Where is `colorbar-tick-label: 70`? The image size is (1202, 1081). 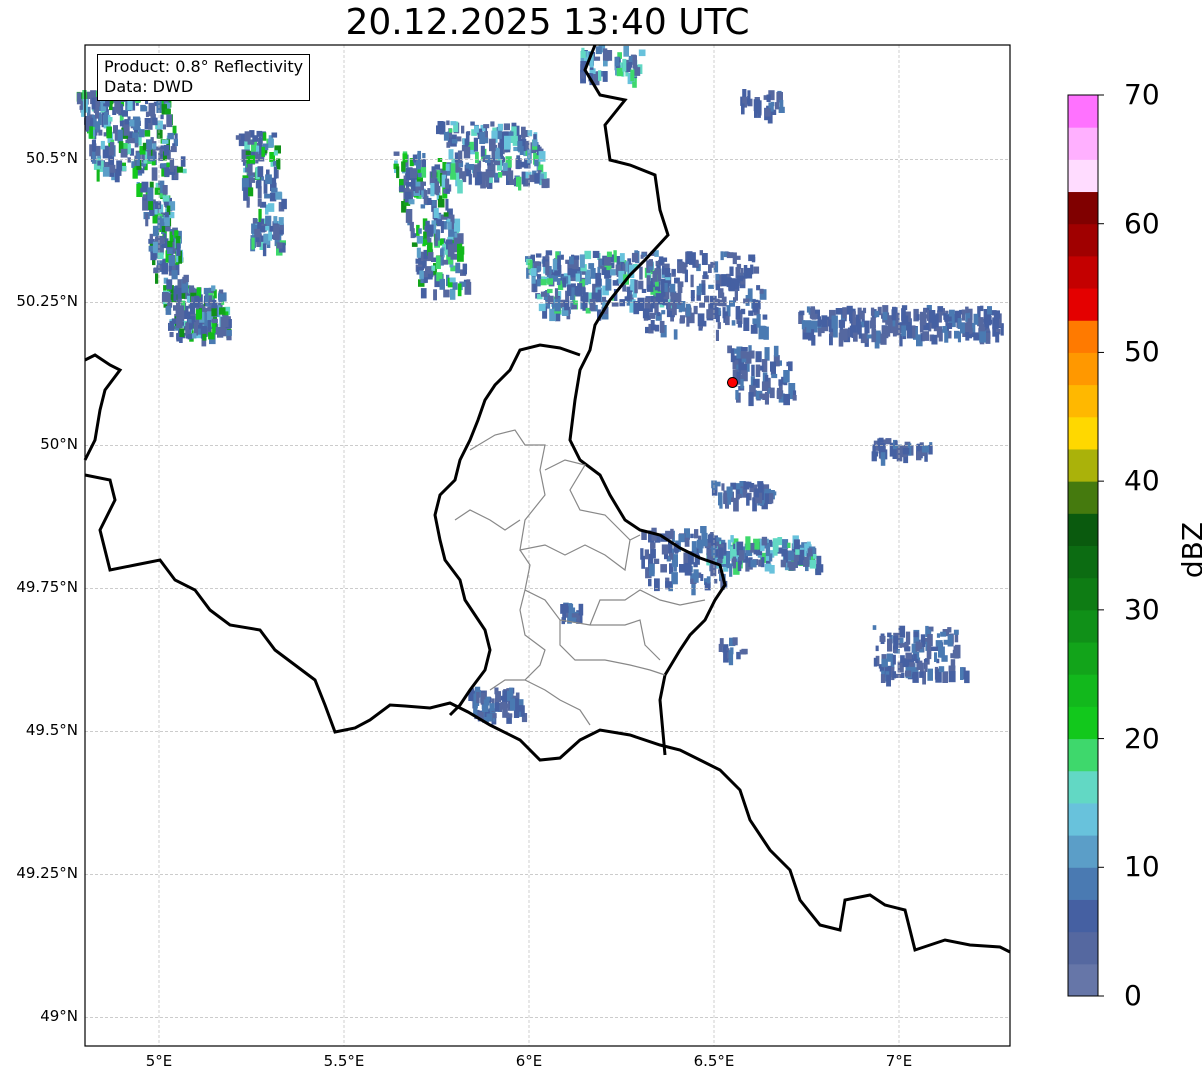 colorbar-tick-label: 70 is located at coordinates (1142, 94).